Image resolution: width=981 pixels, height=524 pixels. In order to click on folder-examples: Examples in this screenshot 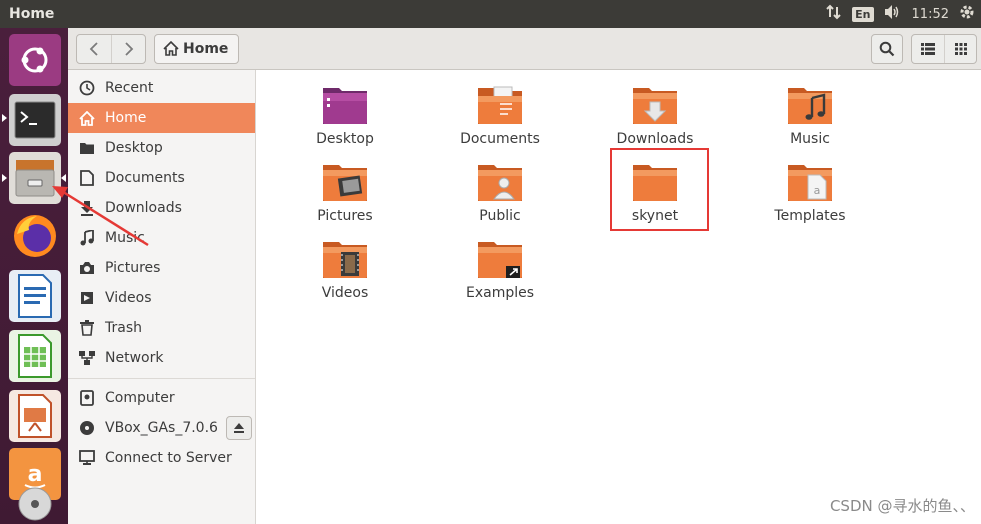, I will do `click(500, 271)`.